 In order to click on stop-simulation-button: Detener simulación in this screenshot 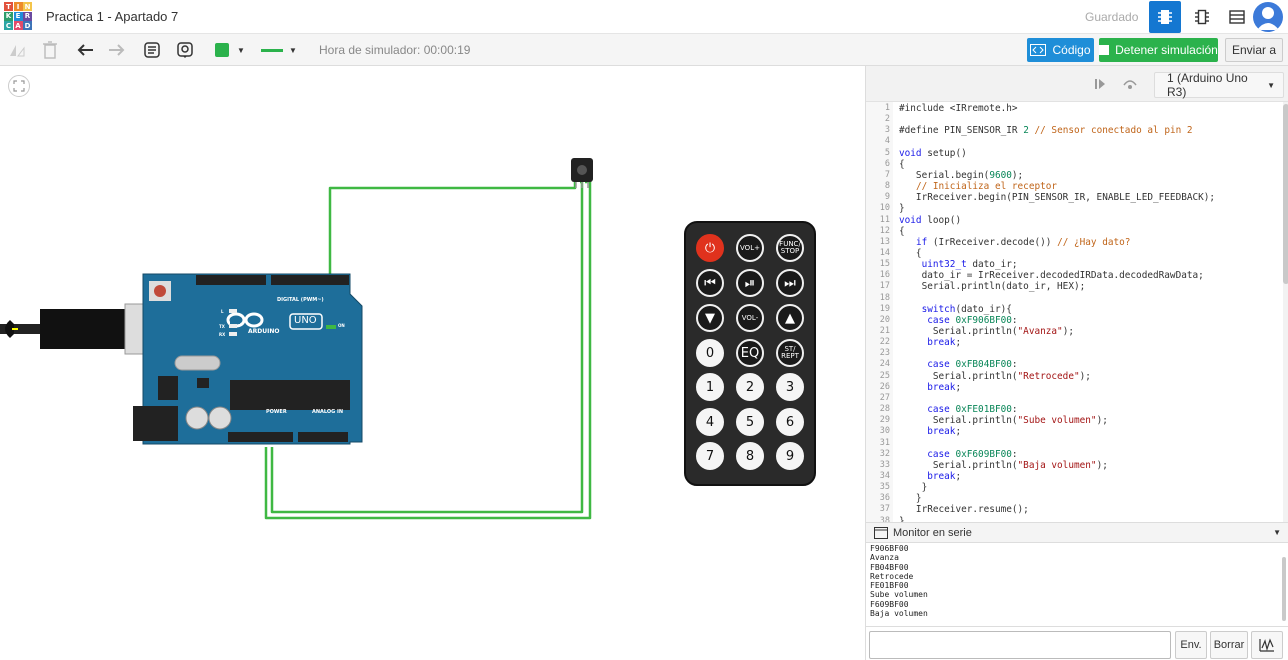, I will do `click(1158, 50)`.